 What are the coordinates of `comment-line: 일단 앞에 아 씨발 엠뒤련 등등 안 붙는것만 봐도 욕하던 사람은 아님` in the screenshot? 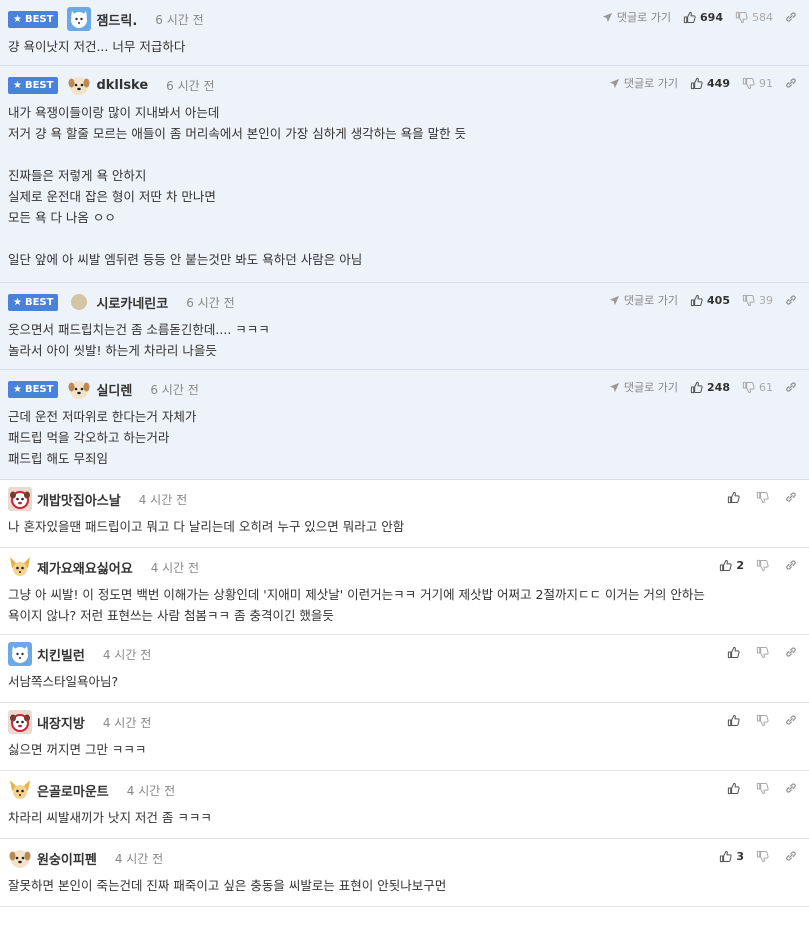 It's located at (185, 259).